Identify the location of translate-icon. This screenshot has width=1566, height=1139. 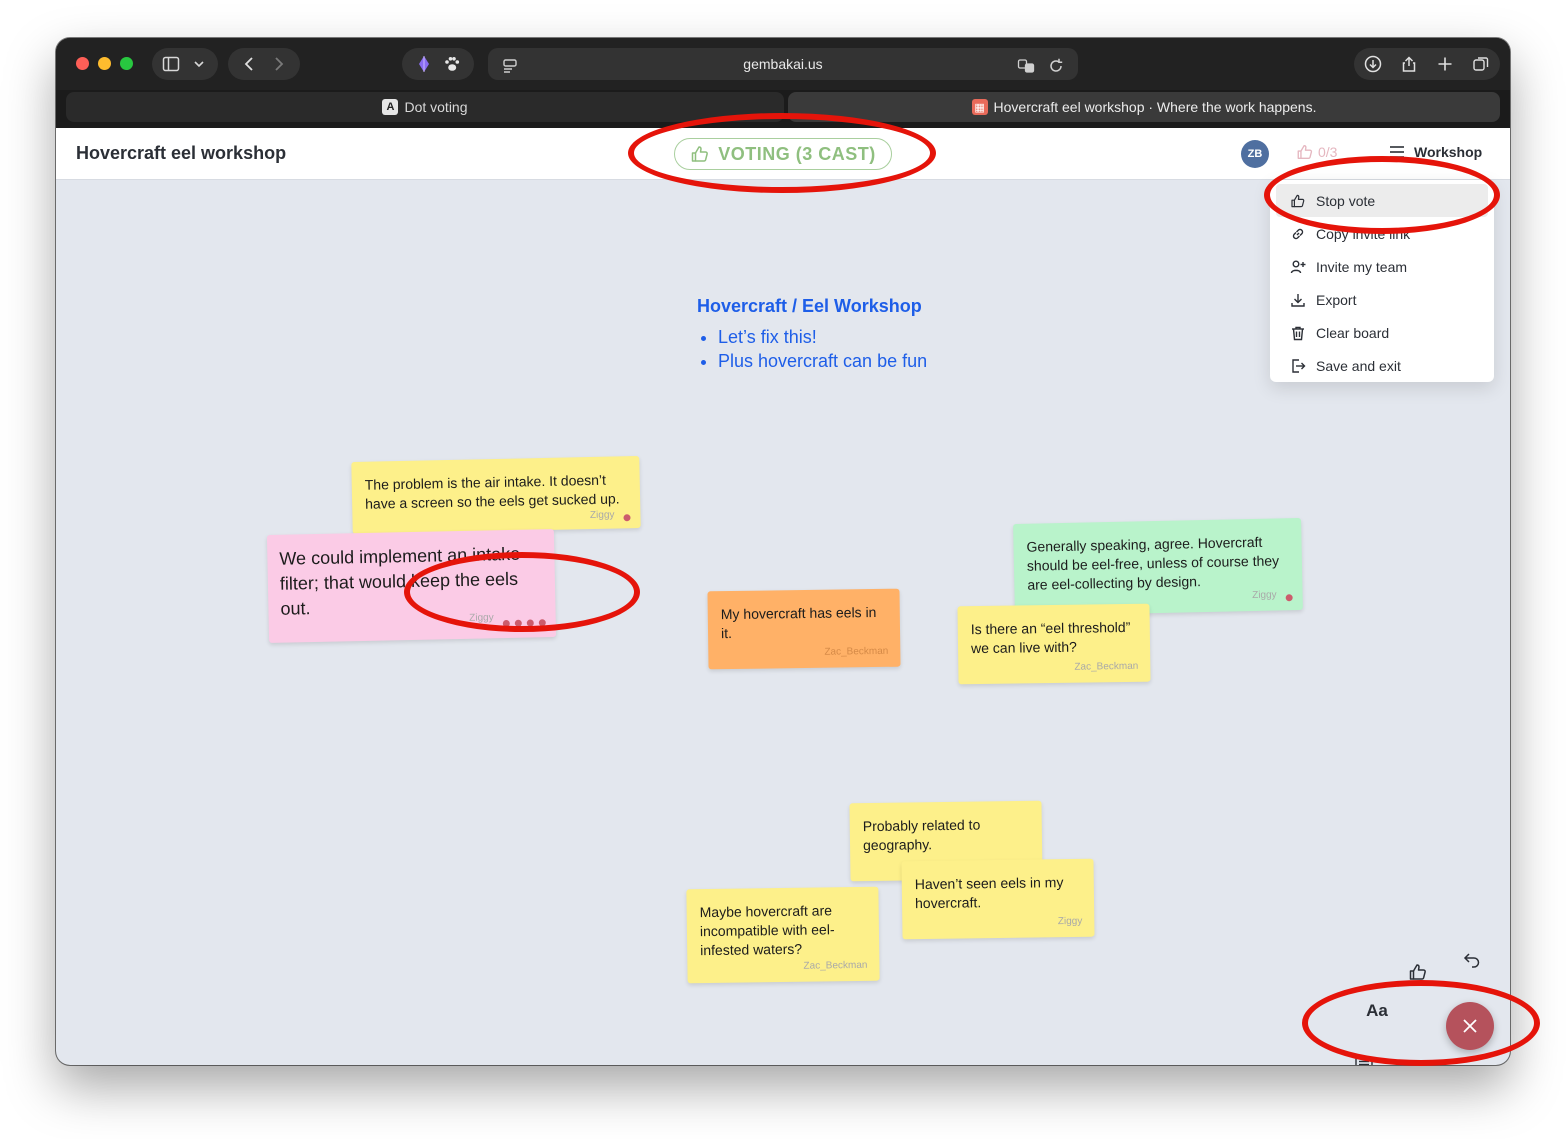
(1026, 66).